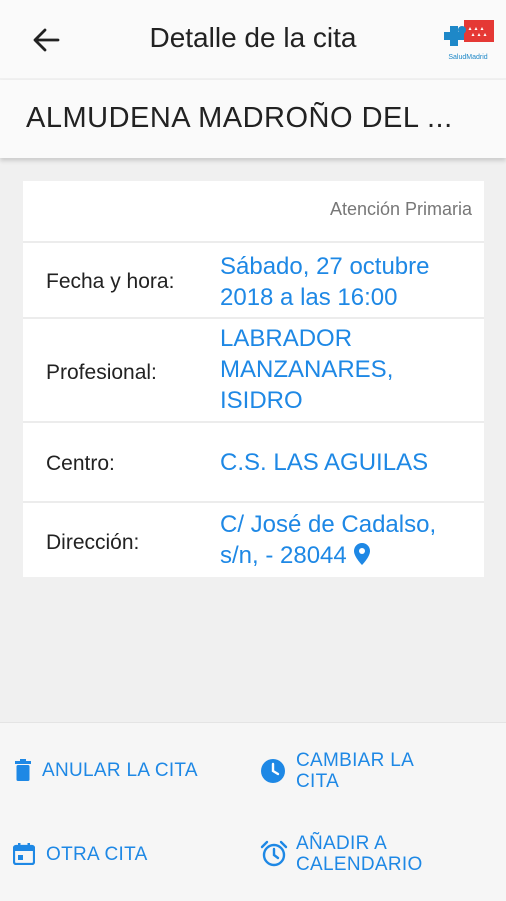 This screenshot has width=506, height=901. I want to click on cancel-appointment-label: ANULAR LA CITA, so click(120, 770).